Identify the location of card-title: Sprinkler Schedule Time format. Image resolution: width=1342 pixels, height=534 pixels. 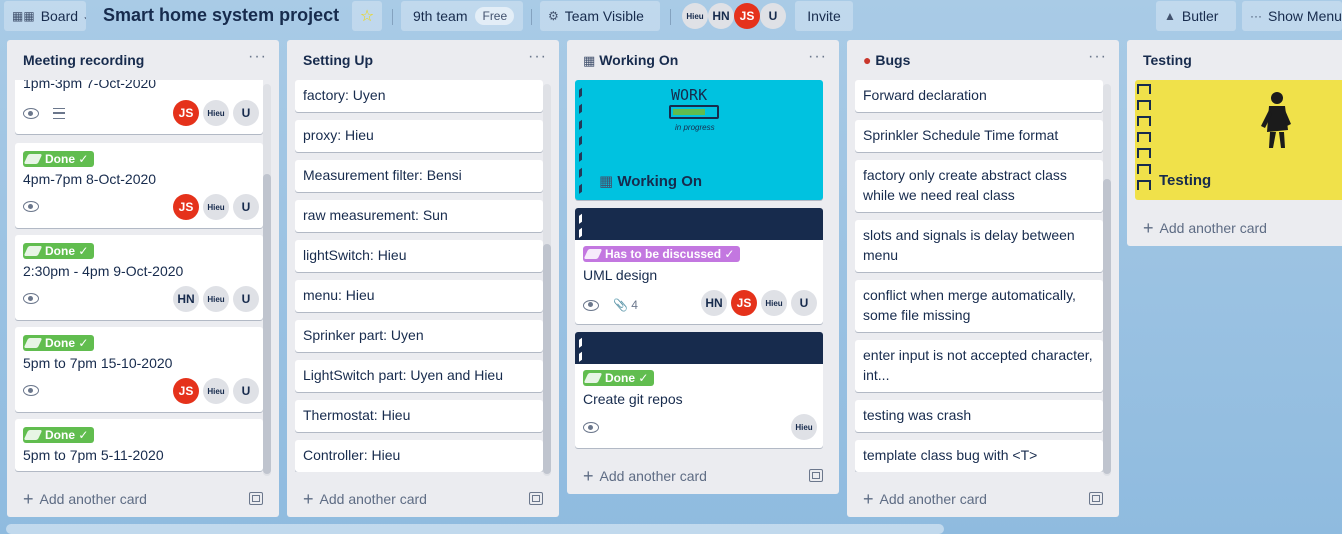
(961, 135).